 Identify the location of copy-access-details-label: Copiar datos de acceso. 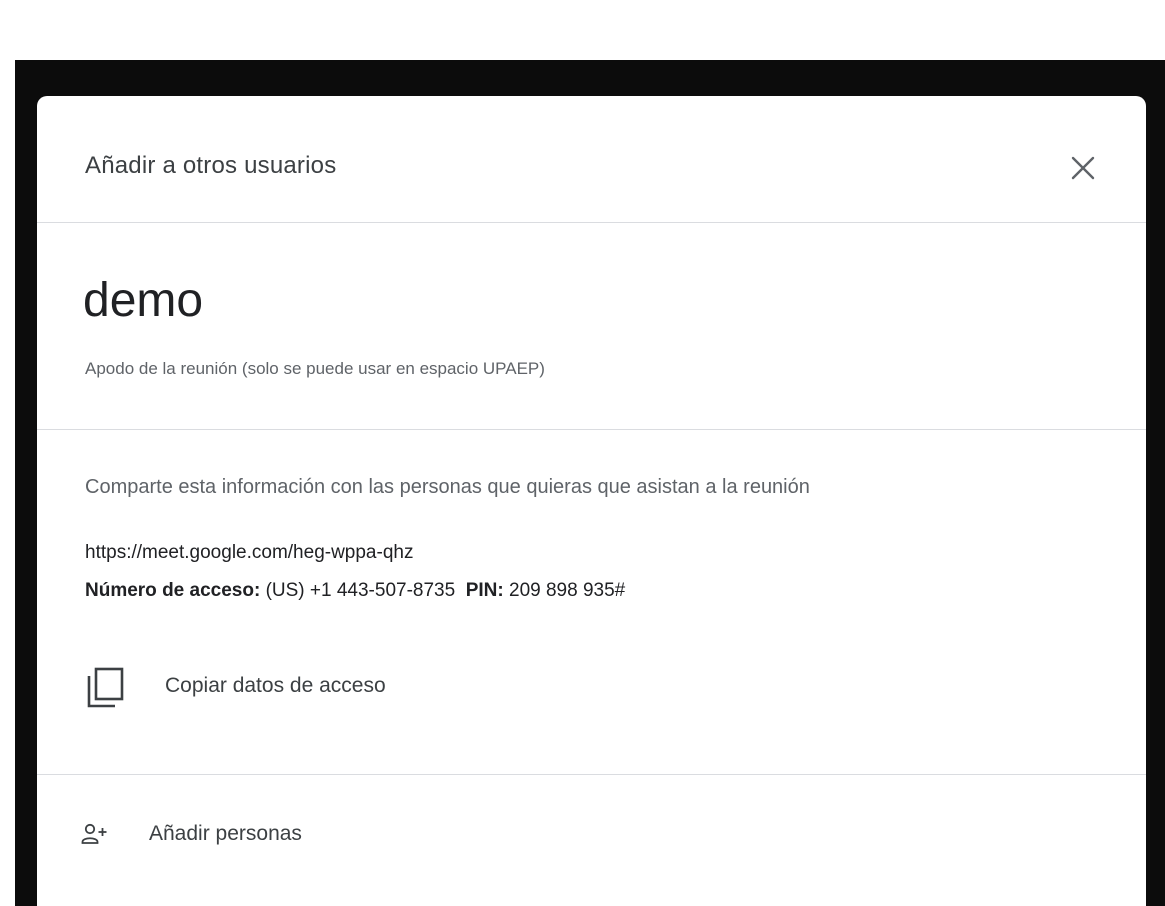
(275, 685).